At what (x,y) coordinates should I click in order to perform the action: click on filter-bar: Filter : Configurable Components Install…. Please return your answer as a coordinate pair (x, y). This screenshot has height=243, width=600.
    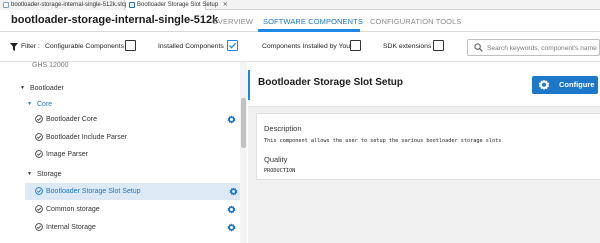
    Looking at the image, I should click on (300, 47).